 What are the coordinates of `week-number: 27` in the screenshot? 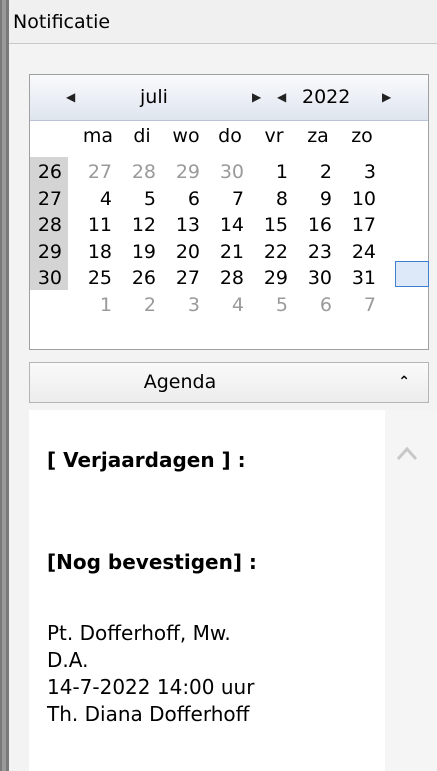 It's located at (49, 199).